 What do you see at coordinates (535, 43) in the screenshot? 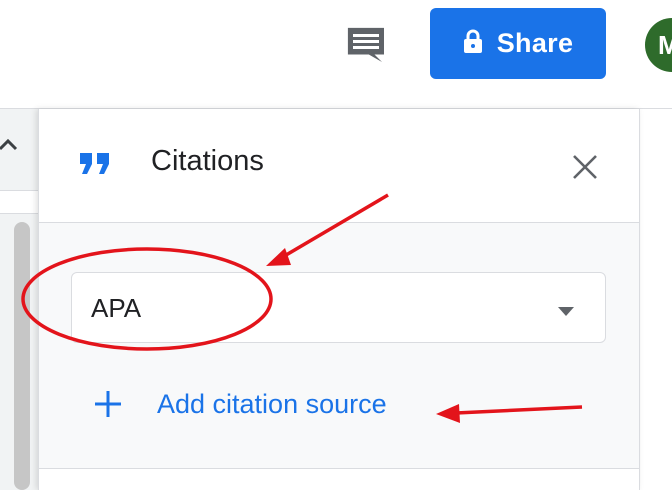
I see `share-label: Share` at bounding box center [535, 43].